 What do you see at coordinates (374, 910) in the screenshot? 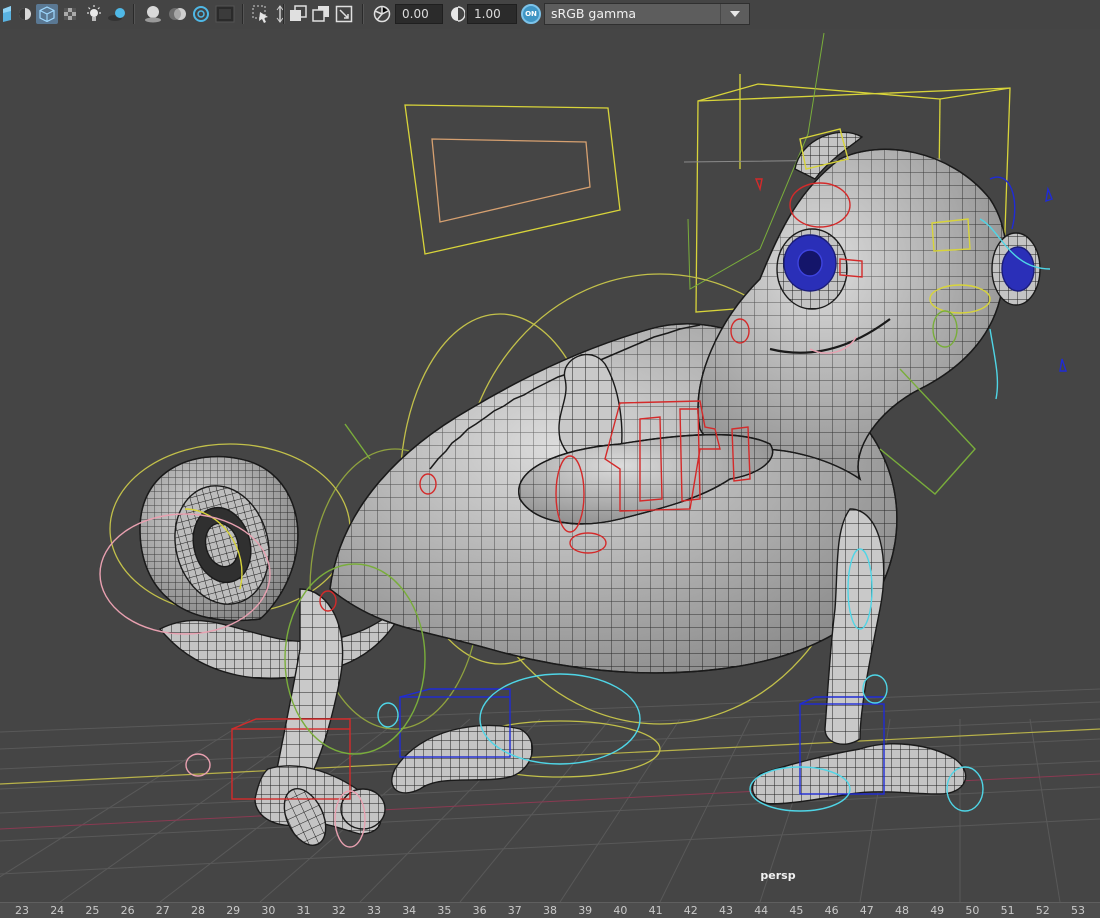
I see `frame-tick-label: 33` at bounding box center [374, 910].